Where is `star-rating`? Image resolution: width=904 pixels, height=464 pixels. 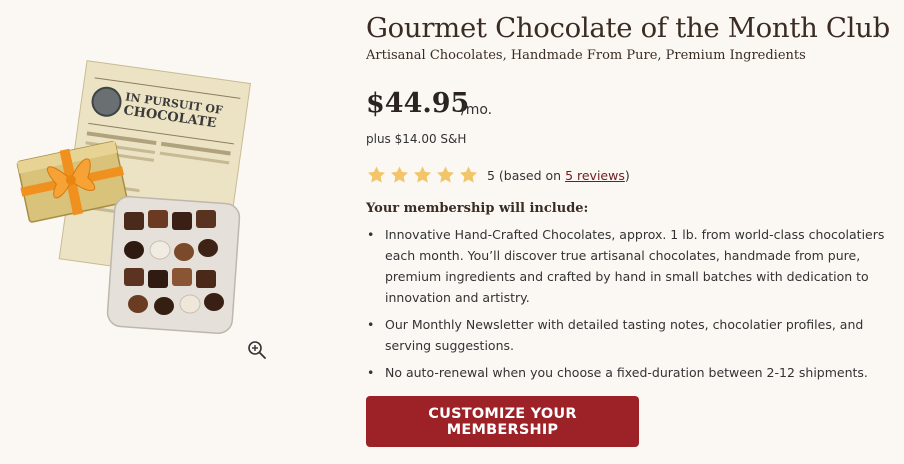 star-rating is located at coordinates (422, 175).